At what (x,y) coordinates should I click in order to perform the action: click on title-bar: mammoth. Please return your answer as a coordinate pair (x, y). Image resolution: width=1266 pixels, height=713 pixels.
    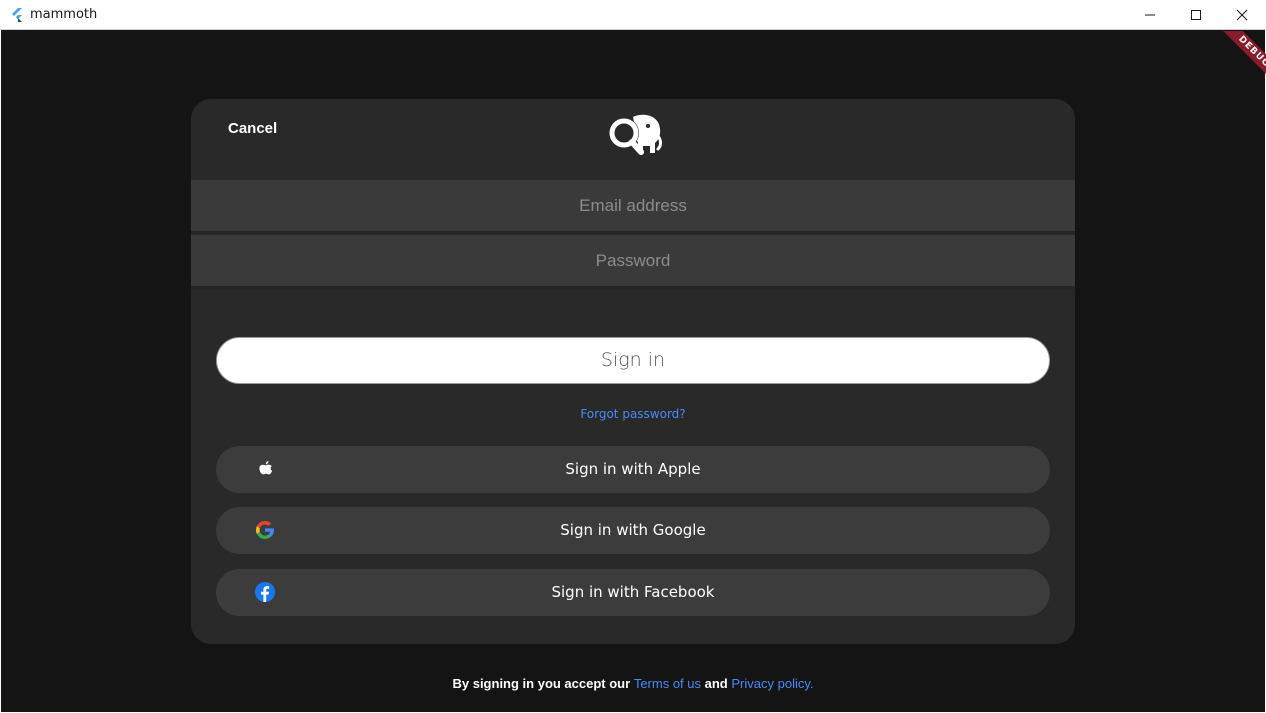
    Looking at the image, I should click on (633, 15).